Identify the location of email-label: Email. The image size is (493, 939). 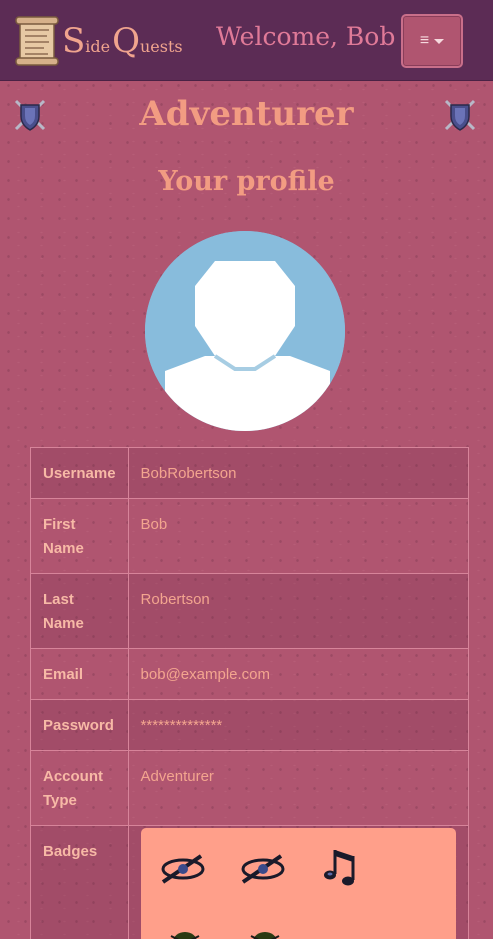
(79, 674).